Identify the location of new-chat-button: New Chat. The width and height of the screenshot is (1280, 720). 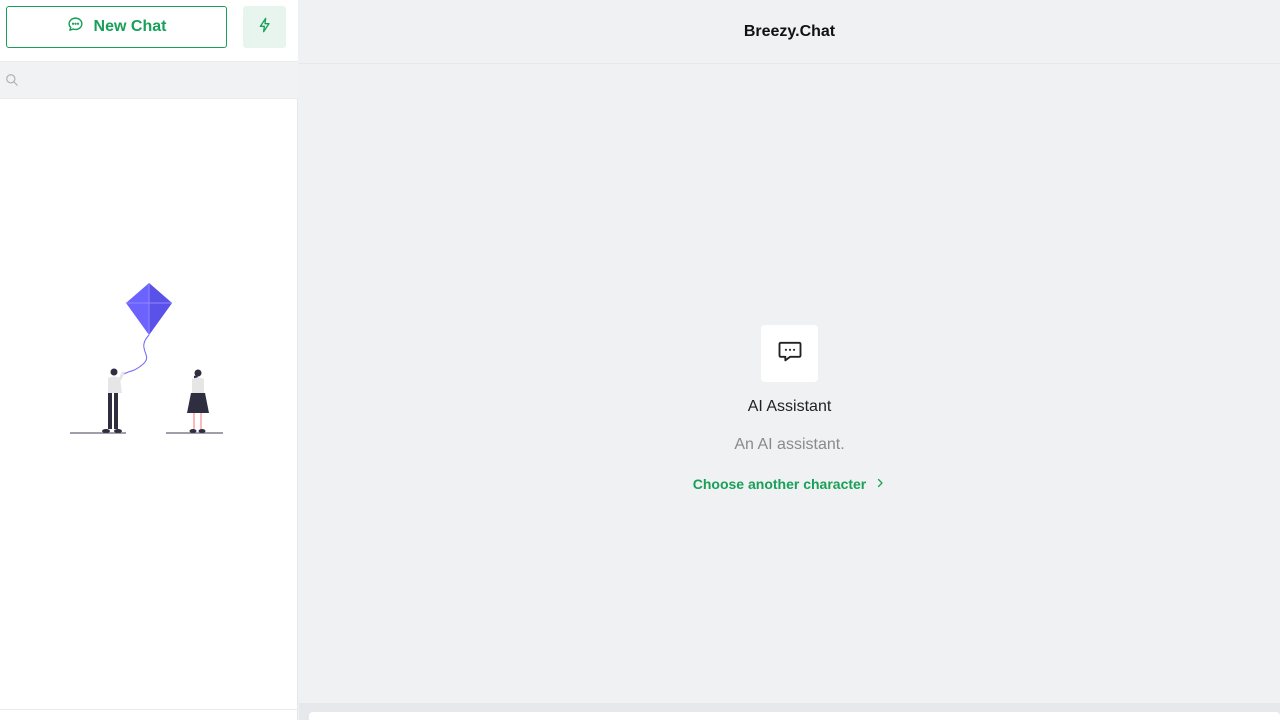
(116, 27).